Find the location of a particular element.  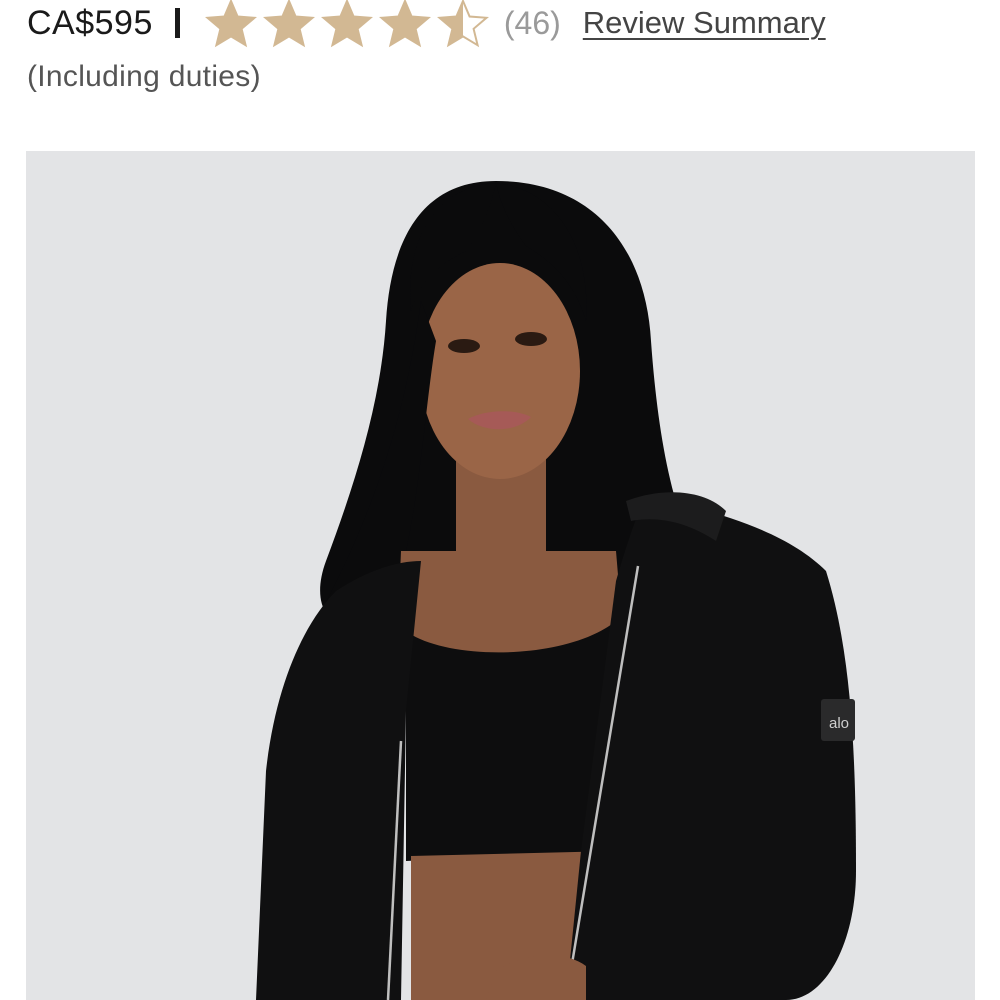

review-summary-link: Review Summary is located at coordinates (704, 23).